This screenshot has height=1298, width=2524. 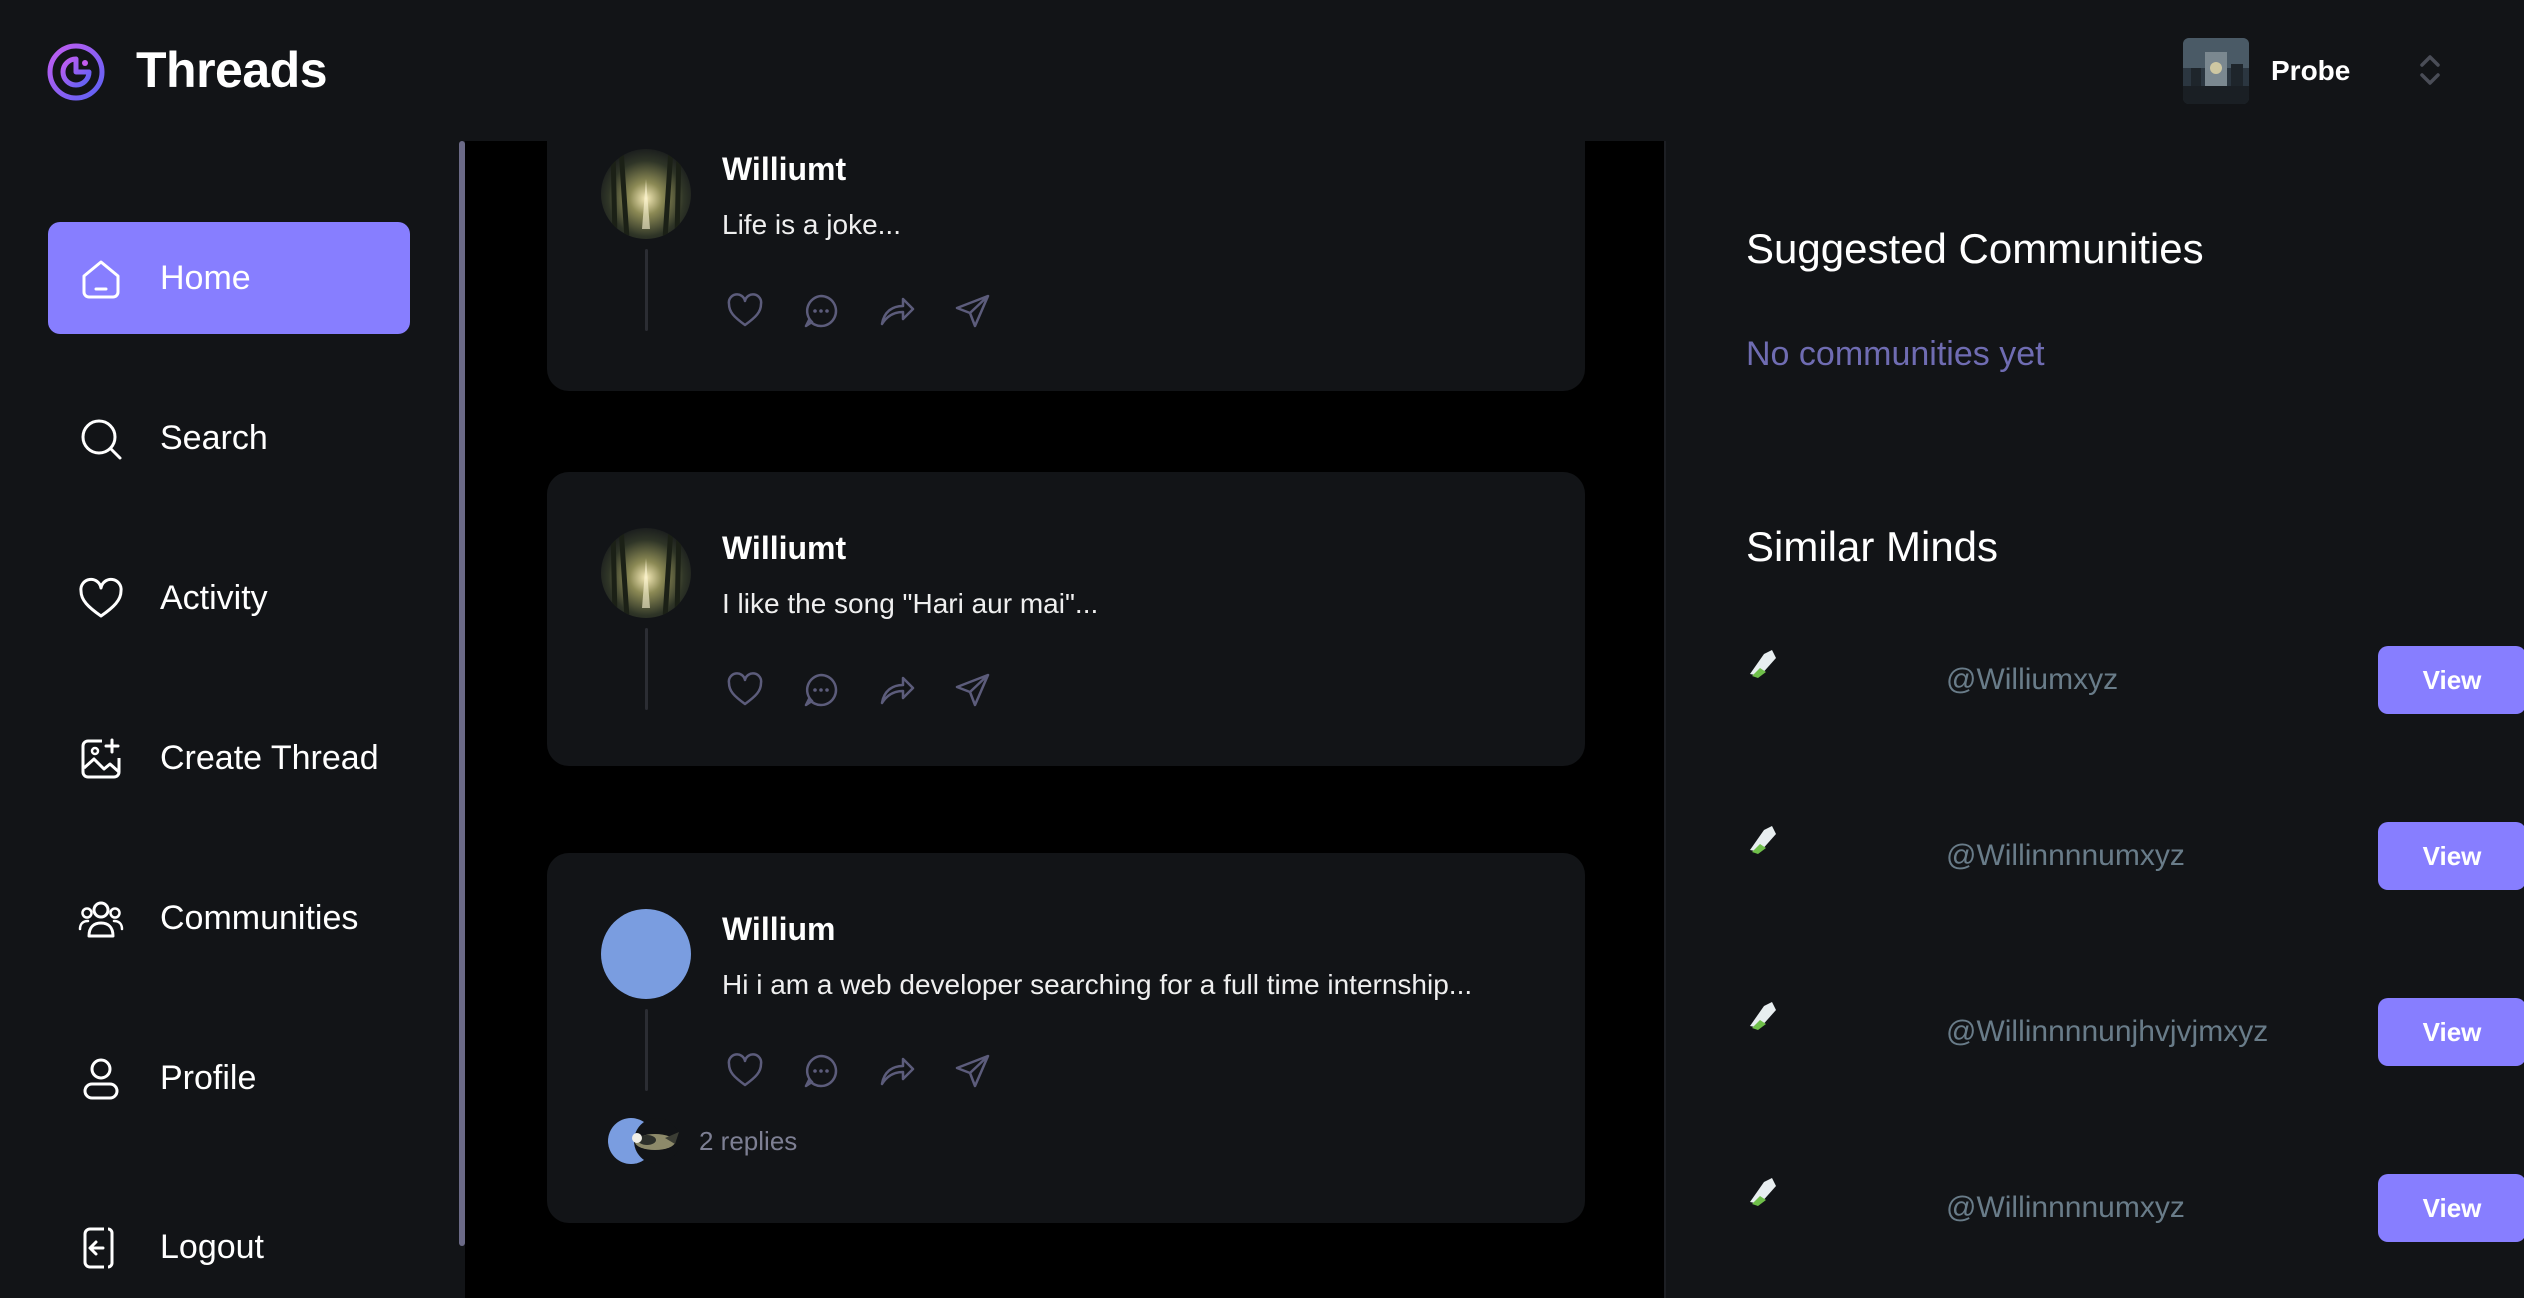 What do you see at coordinates (778, 929) in the screenshot?
I see `thread-author: Willium` at bounding box center [778, 929].